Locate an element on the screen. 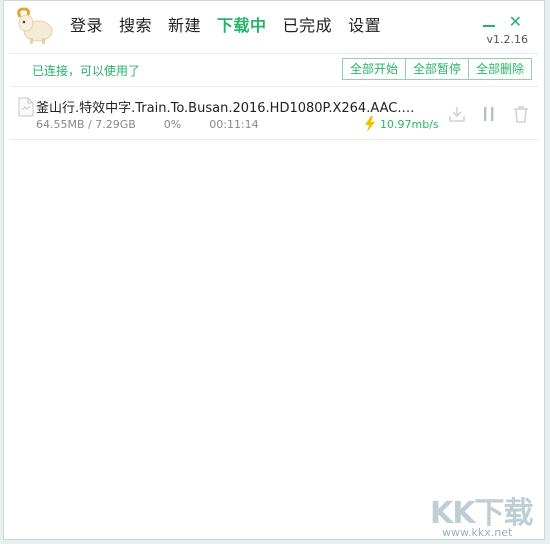  item-actions is located at coordinates (489, 114).